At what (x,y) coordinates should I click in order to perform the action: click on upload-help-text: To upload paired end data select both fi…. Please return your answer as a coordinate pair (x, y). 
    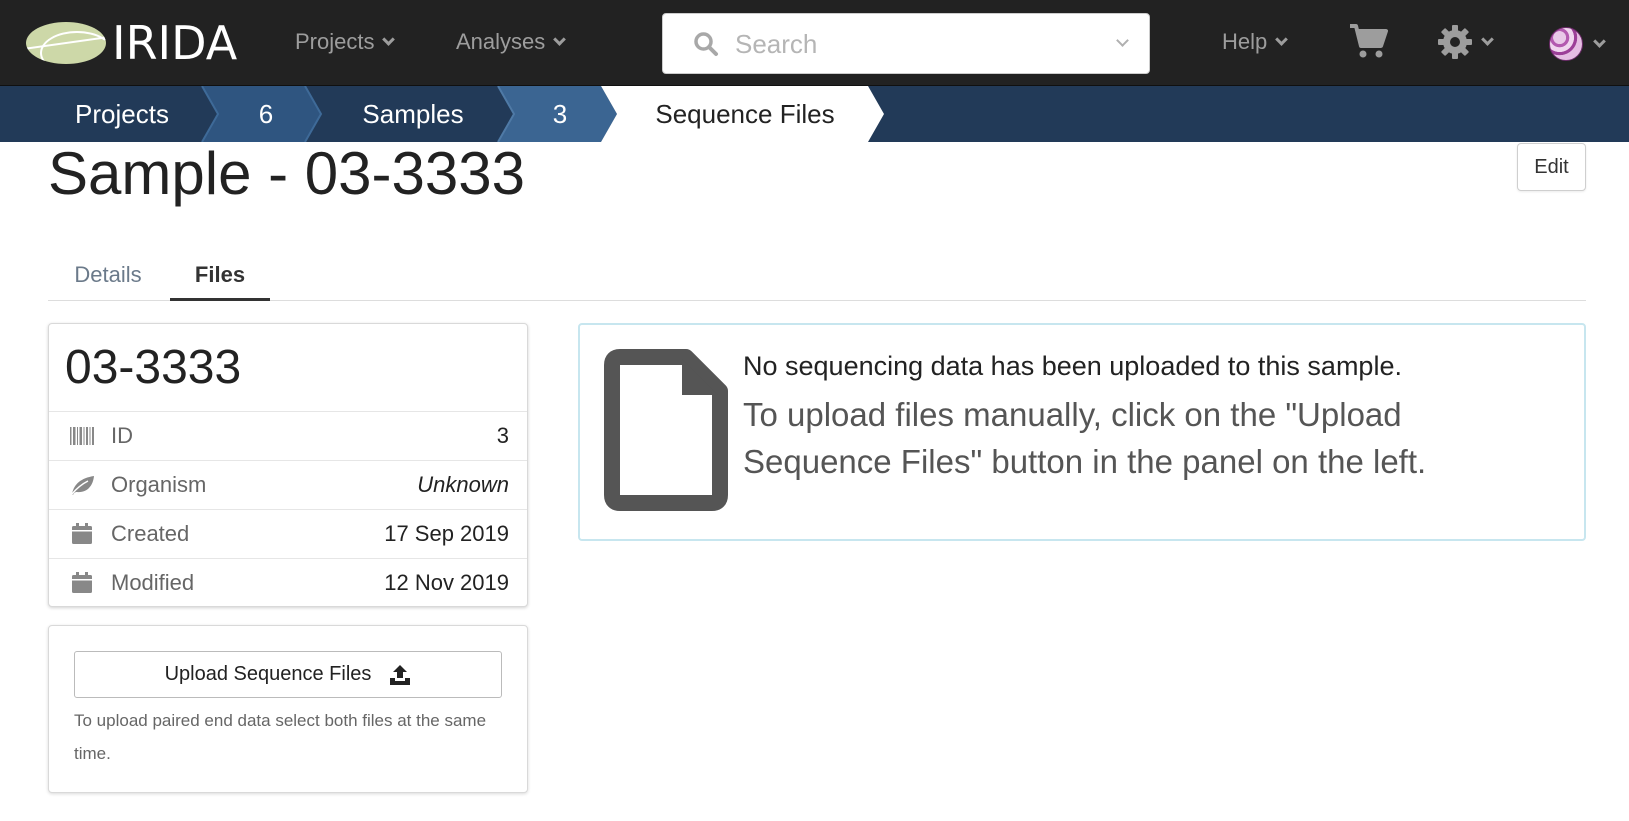
    Looking at the image, I should click on (280, 737).